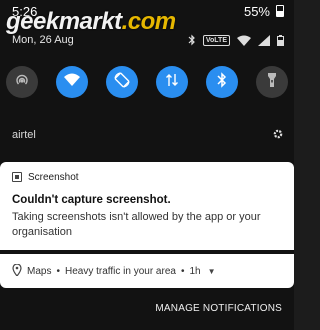 This screenshot has height=330, width=320. Describe the element at coordinates (147, 135) in the screenshot. I see `carrier-row: airtel` at that location.